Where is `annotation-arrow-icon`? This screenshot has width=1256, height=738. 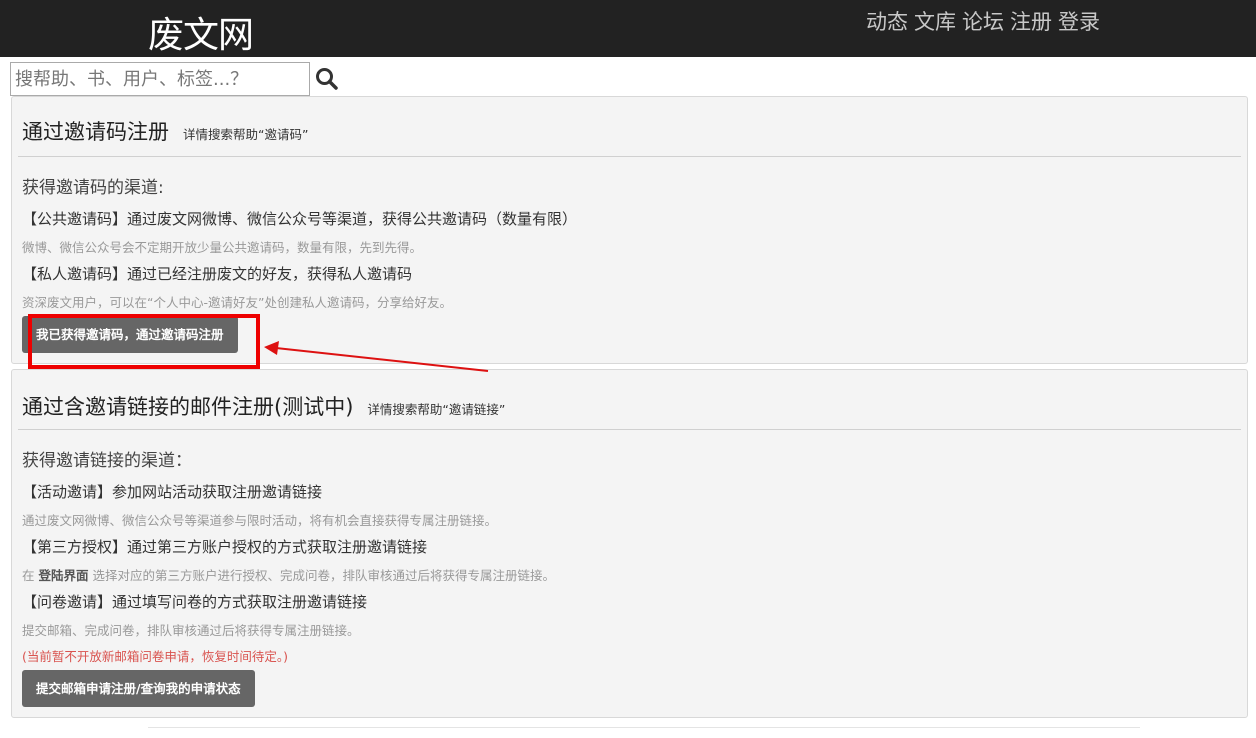 annotation-arrow-icon is located at coordinates (376, 356).